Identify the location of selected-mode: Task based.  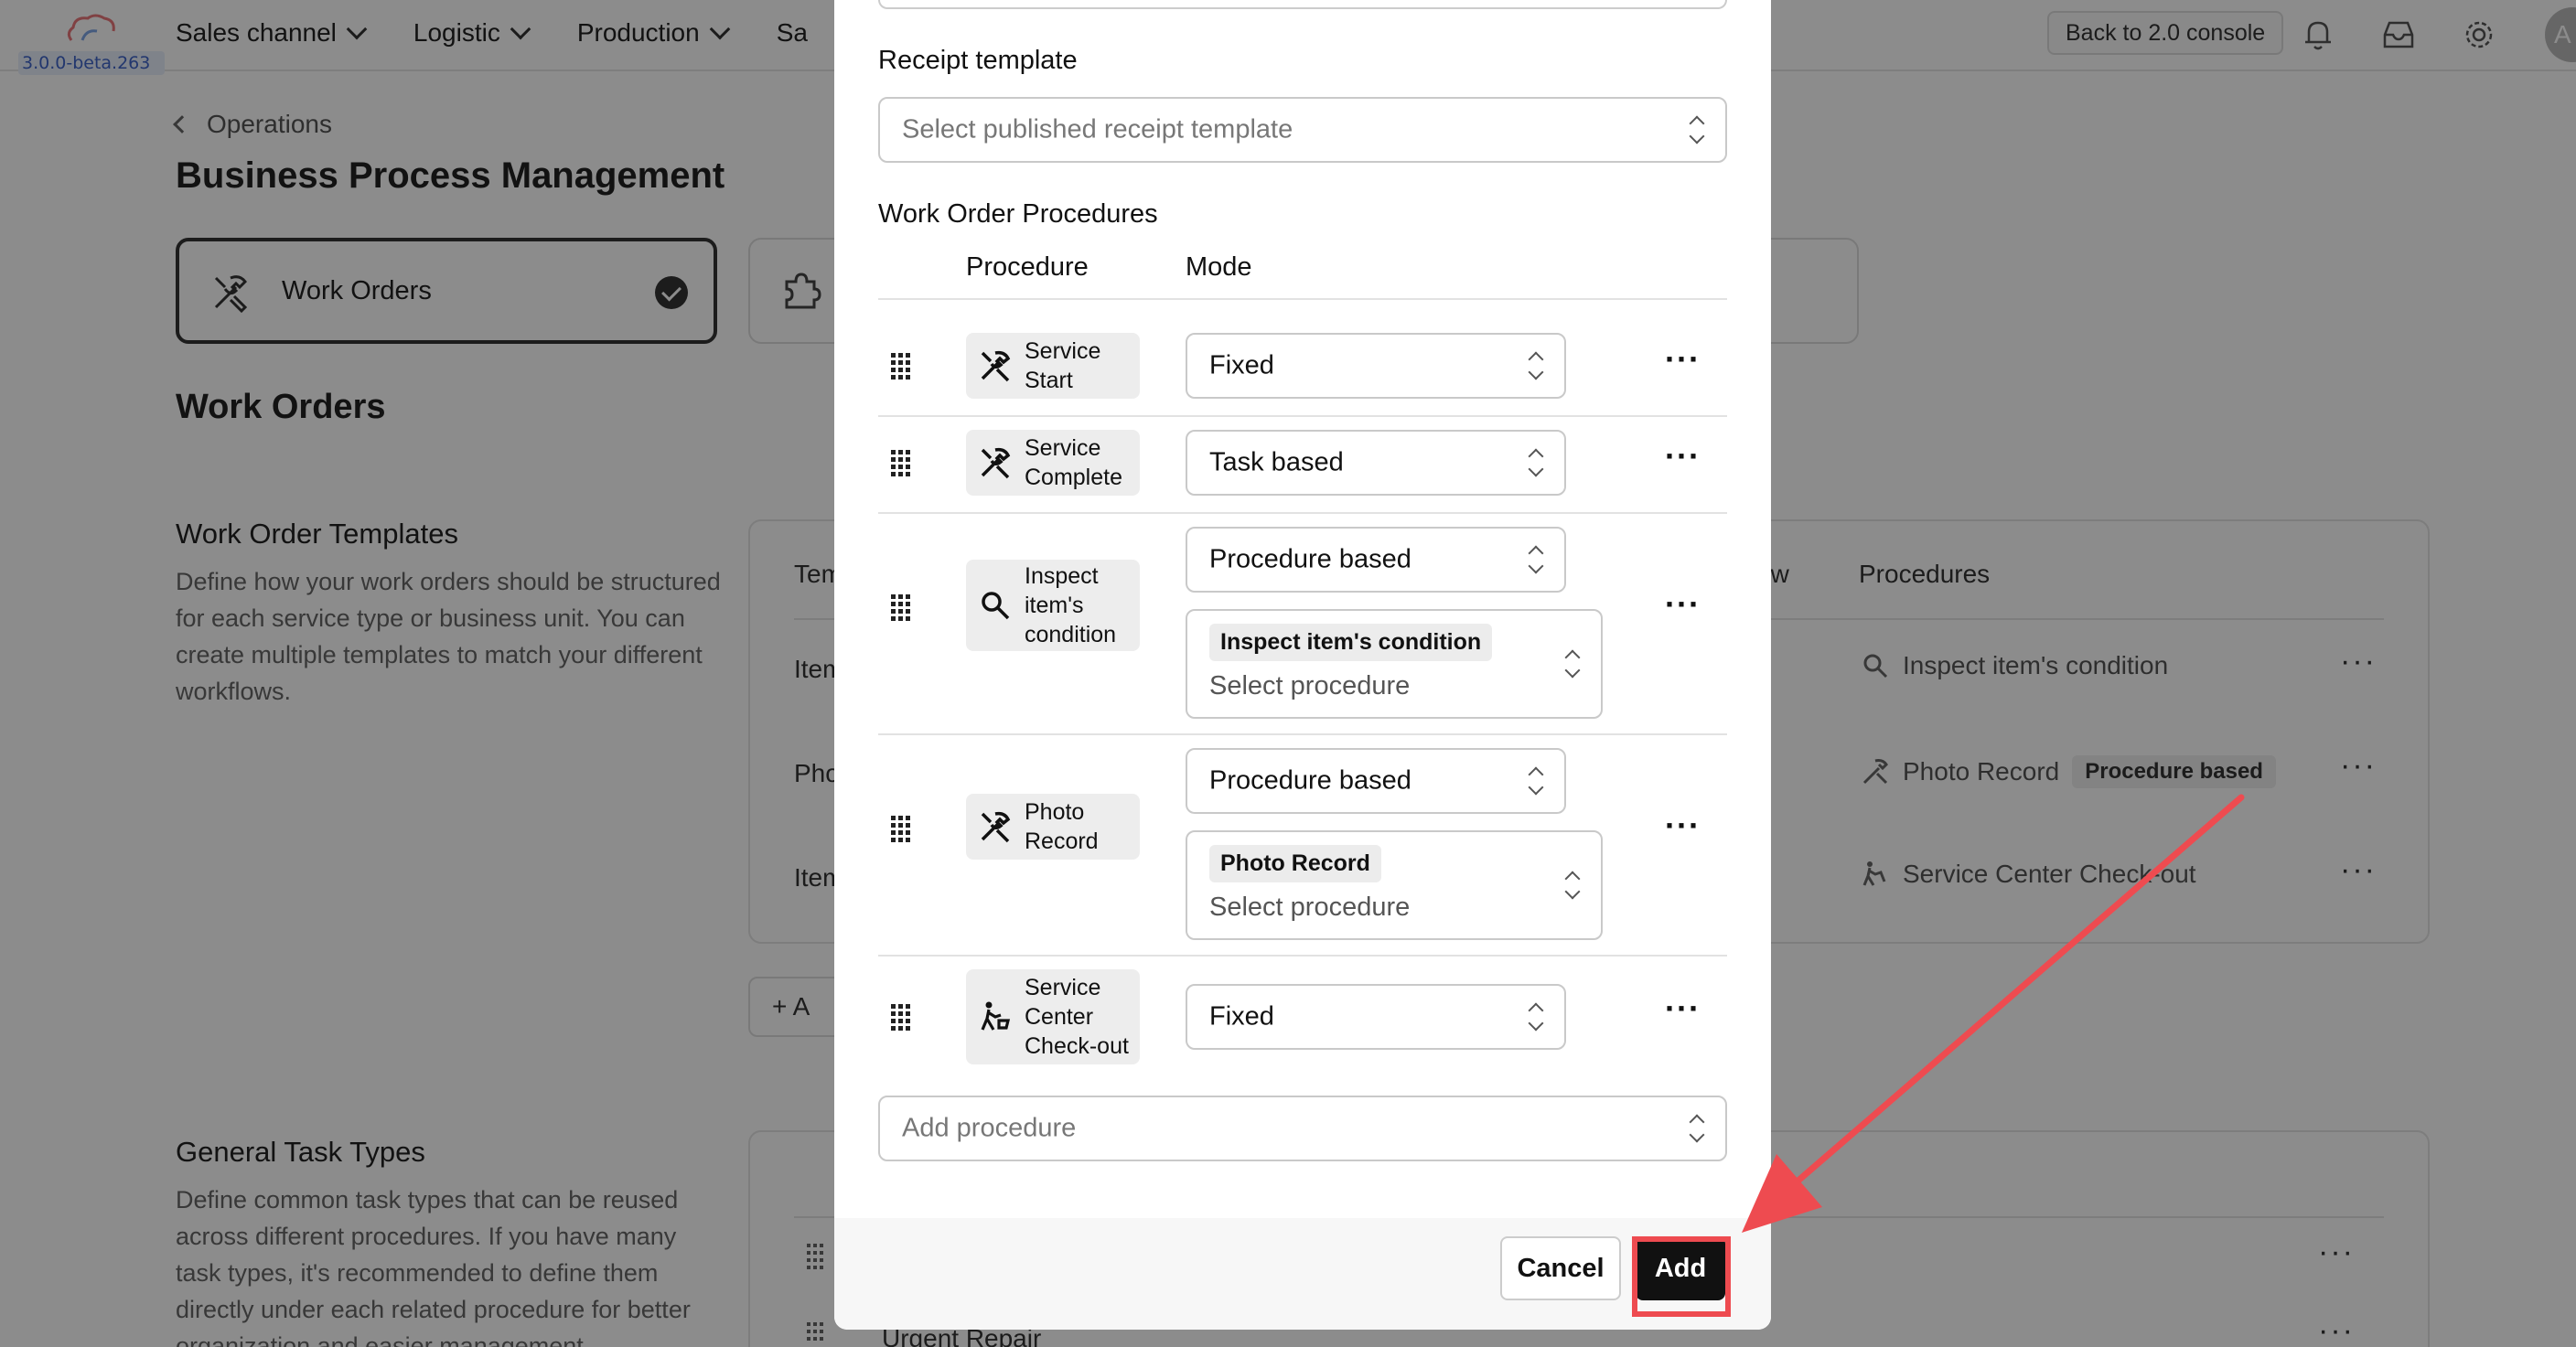
(1277, 462).